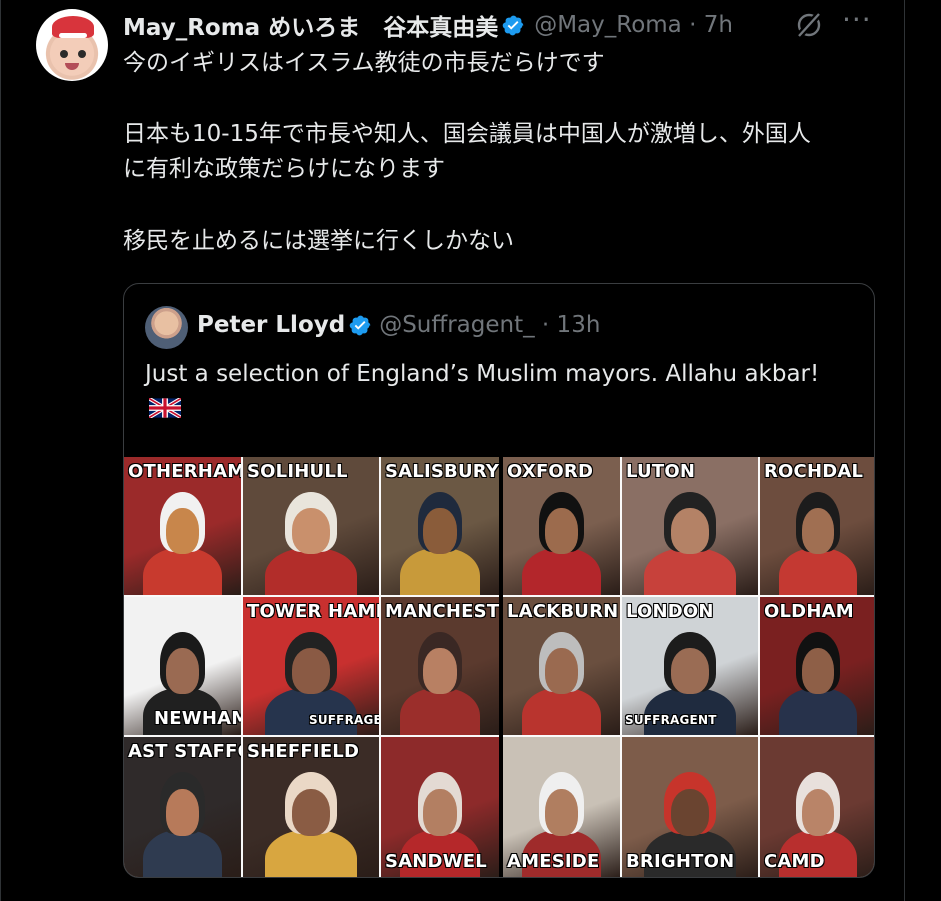 This screenshot has width=941, height=901. I want to click on mayor-photo-tile: NEWHAM, so click(182, 666).